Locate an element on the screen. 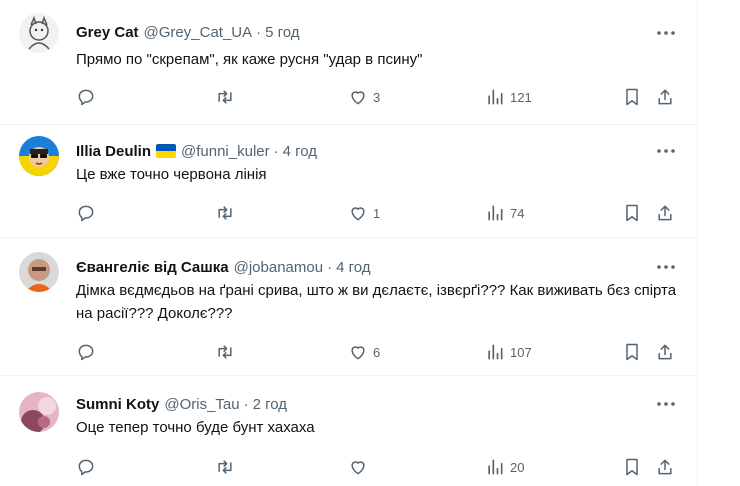  views-count: 121 is located at coordinates (521, 97).